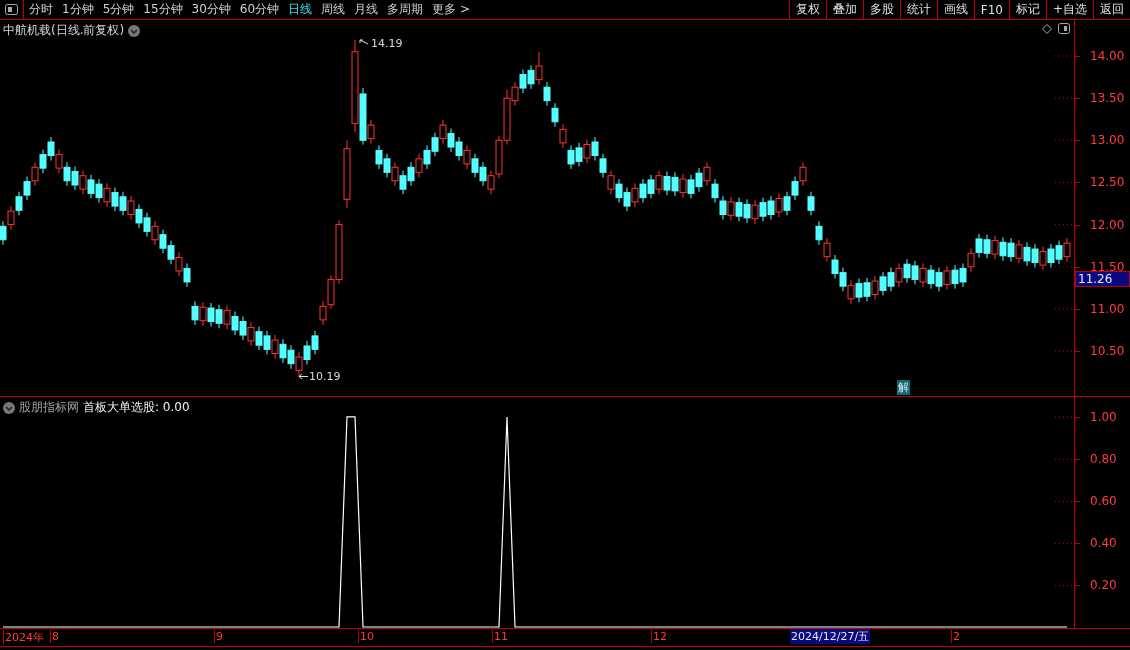 The image size is (1130, 650). I want to click on period-tab: 日线, so click(300, 9).